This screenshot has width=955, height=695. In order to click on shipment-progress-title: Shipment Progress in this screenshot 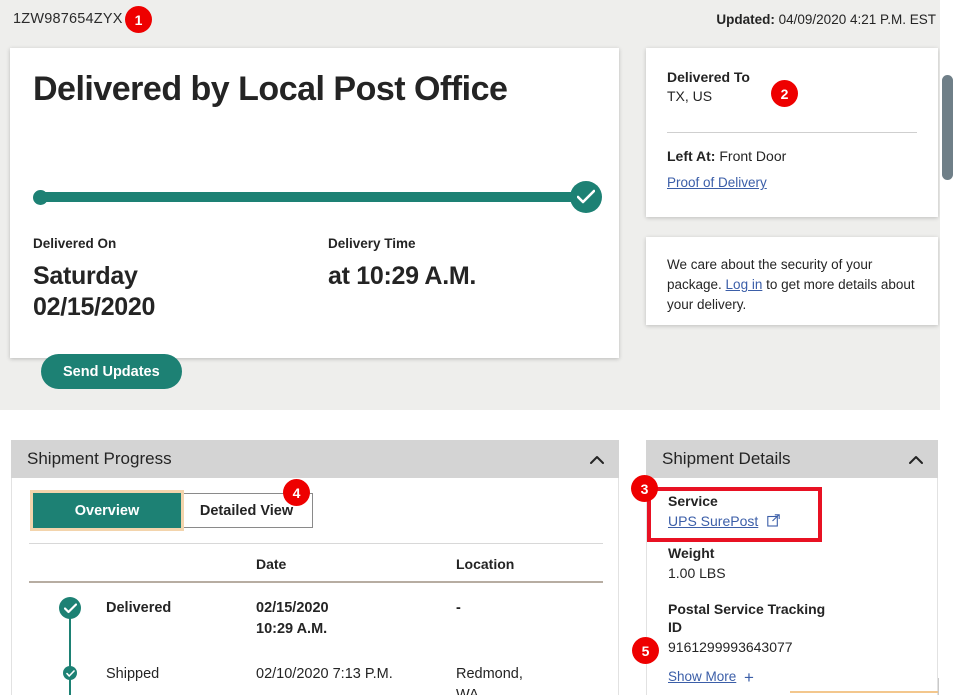, I will do `click(99, 458)`.